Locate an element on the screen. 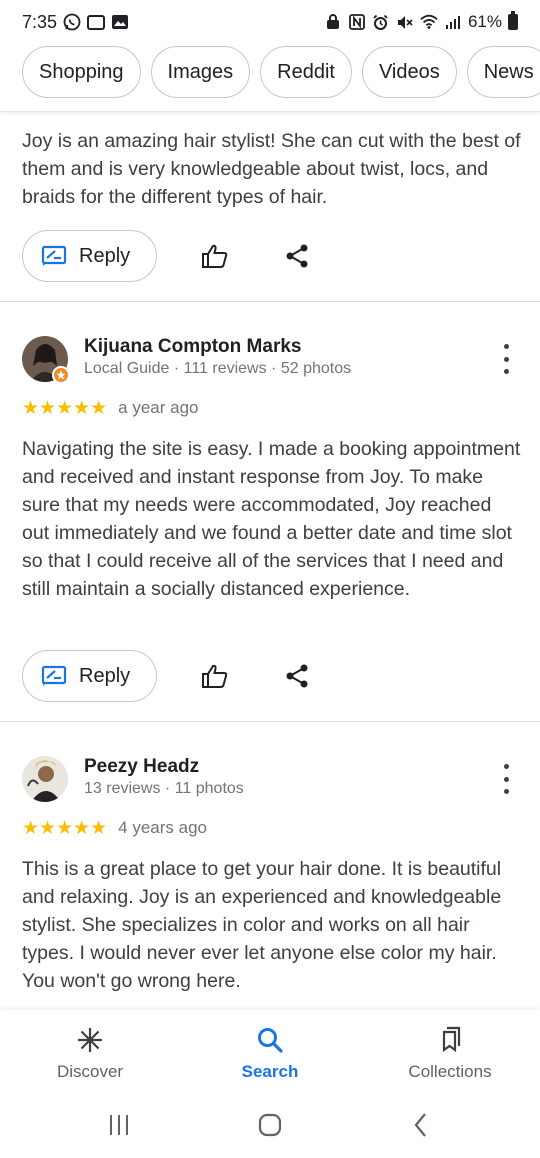  clock: 7:35 is located at coordinates (40, 21).